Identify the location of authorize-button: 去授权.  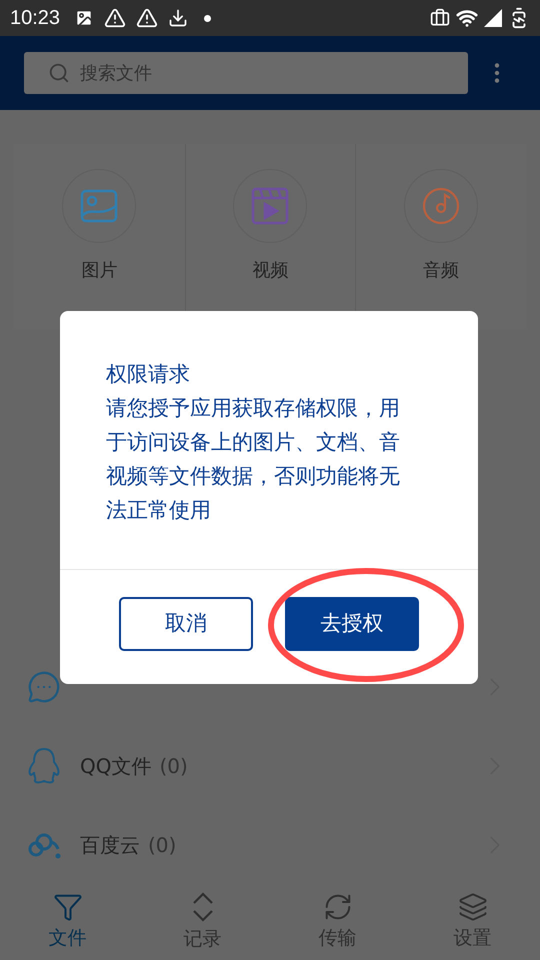
(352, 624).